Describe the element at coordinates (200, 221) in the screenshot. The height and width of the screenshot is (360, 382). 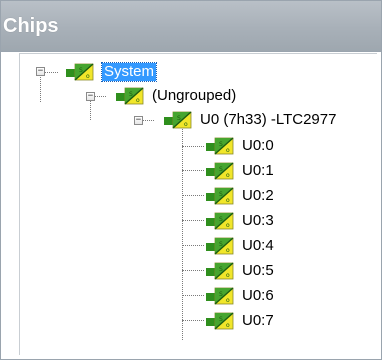
I see `tree-node-channel: So U0:3` at that location.